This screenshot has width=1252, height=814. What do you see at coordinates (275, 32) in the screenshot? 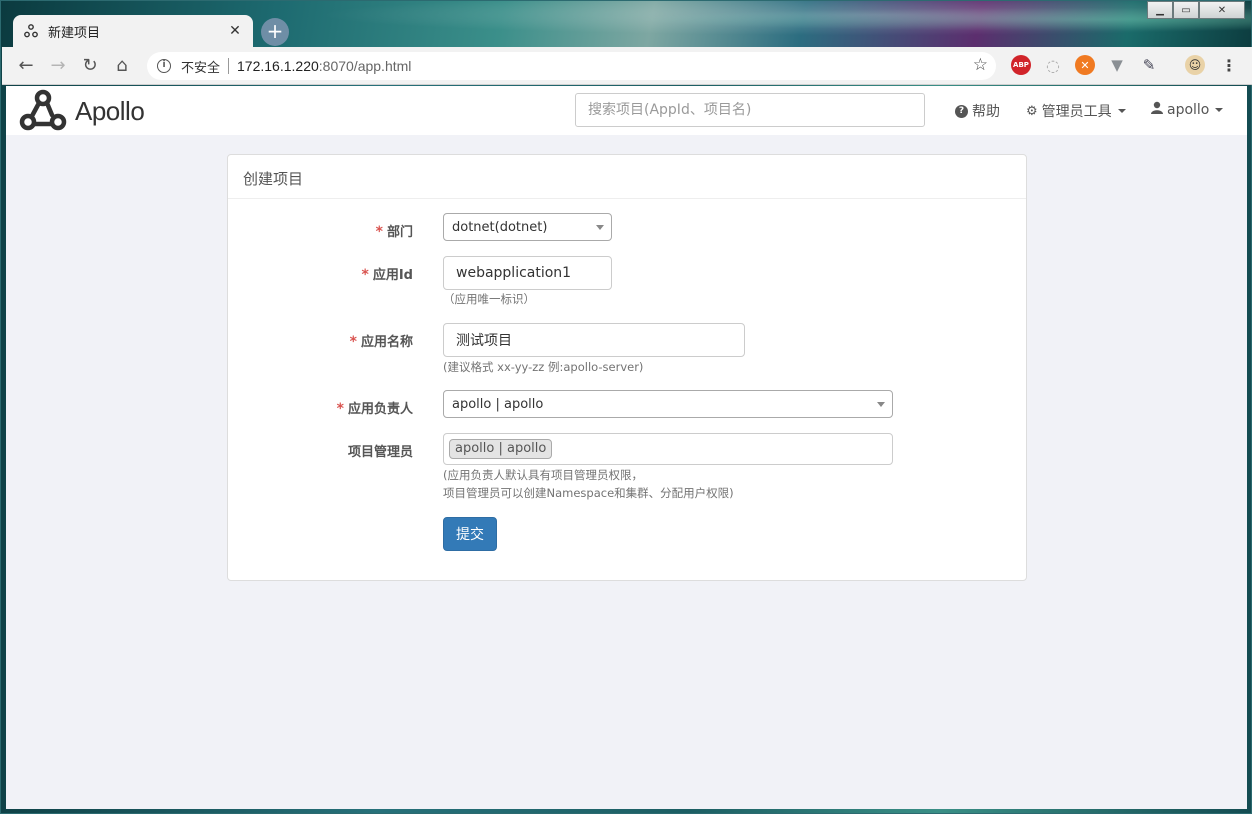
I see `new-tab-button: +` at bounding box center [275, 32].